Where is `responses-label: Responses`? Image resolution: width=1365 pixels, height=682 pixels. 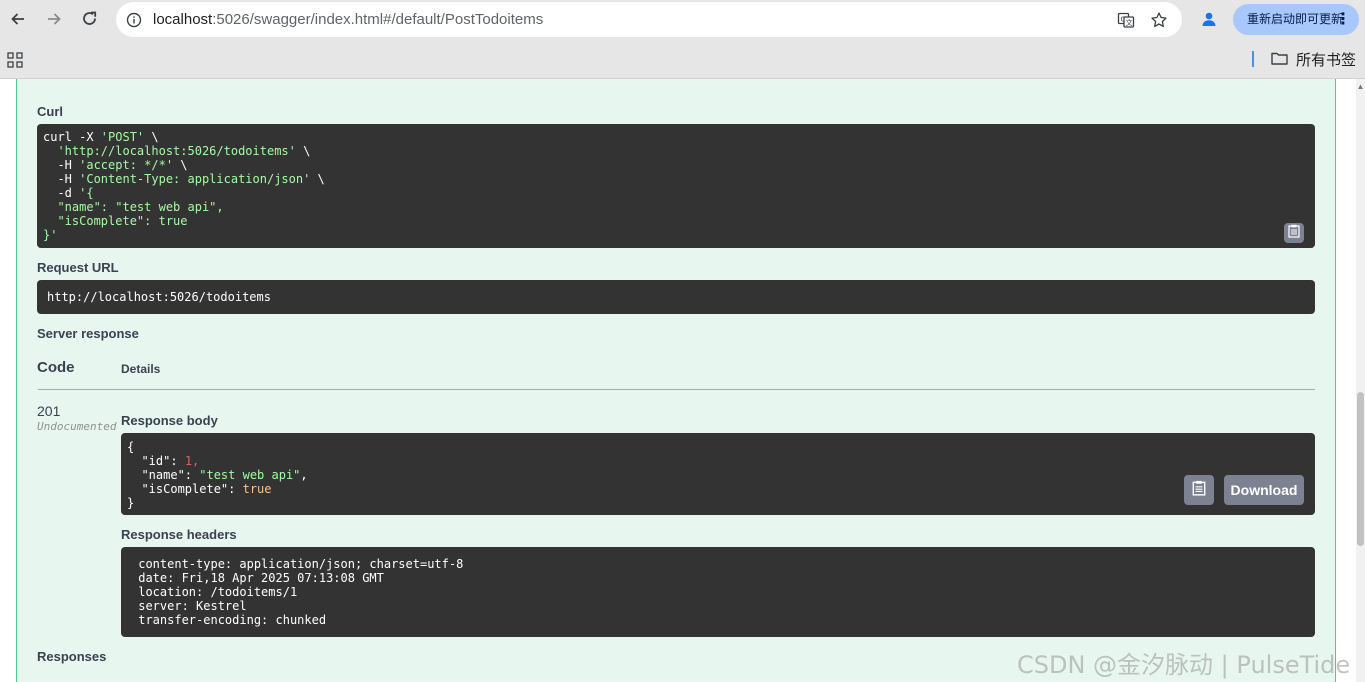
responses-label: Responses is located at coordinates (72, 656).